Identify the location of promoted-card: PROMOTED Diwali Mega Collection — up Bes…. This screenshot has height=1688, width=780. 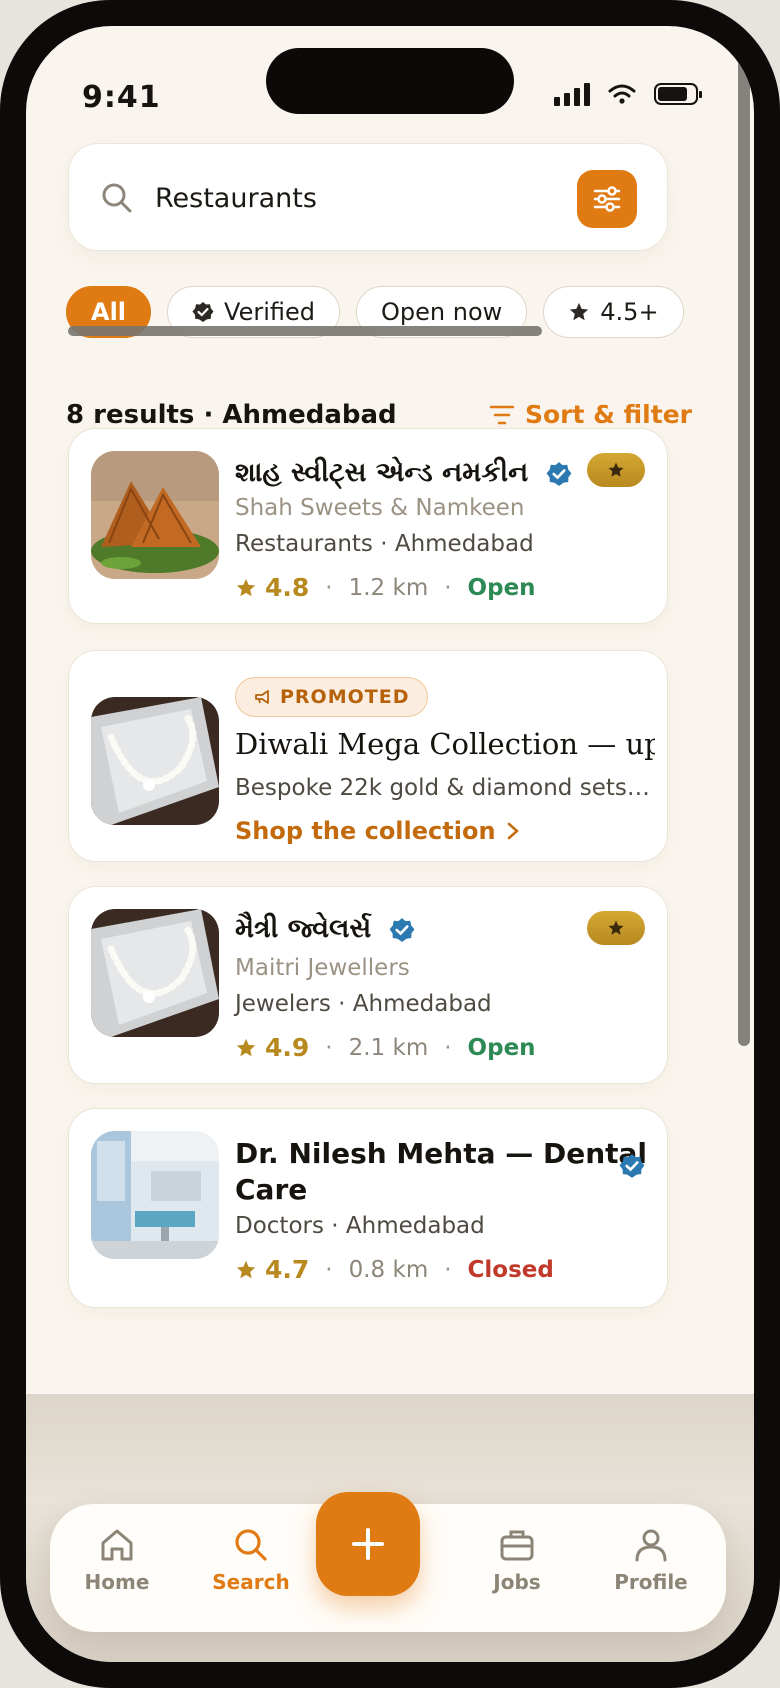
(368, 756).